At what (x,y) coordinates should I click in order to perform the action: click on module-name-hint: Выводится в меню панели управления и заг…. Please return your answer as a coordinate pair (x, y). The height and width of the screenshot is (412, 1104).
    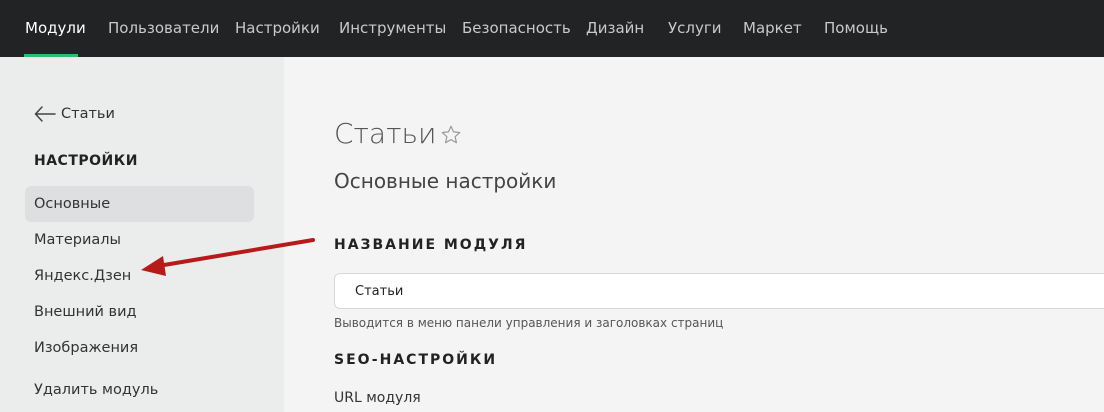
    Looking at the image, I should click on (529, 323).